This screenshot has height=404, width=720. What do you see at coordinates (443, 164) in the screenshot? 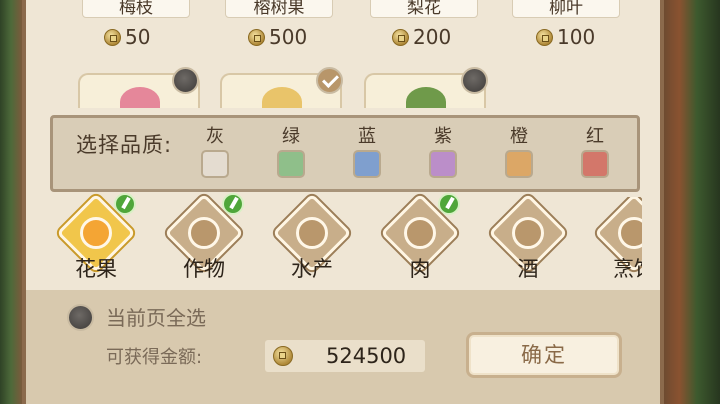
I see `quality-purple-checkbox` at bounding box center [443, 164].